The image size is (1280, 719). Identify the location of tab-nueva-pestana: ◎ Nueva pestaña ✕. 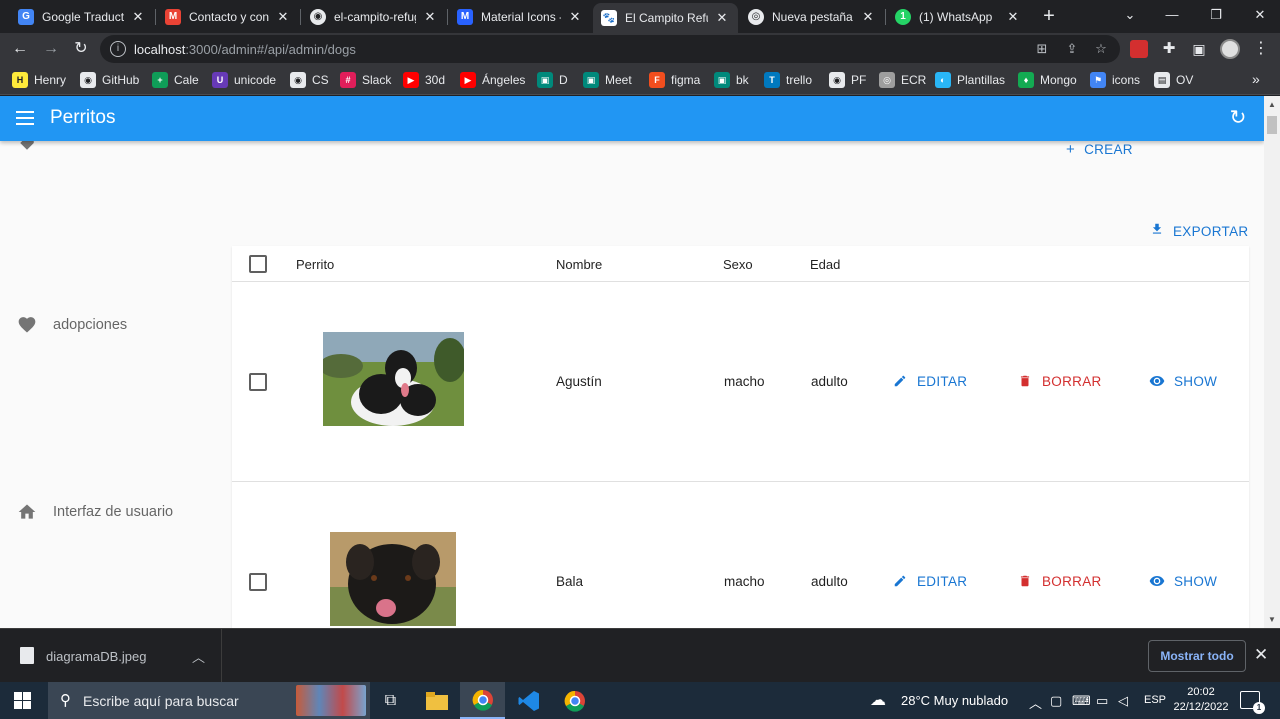
(812, 16).